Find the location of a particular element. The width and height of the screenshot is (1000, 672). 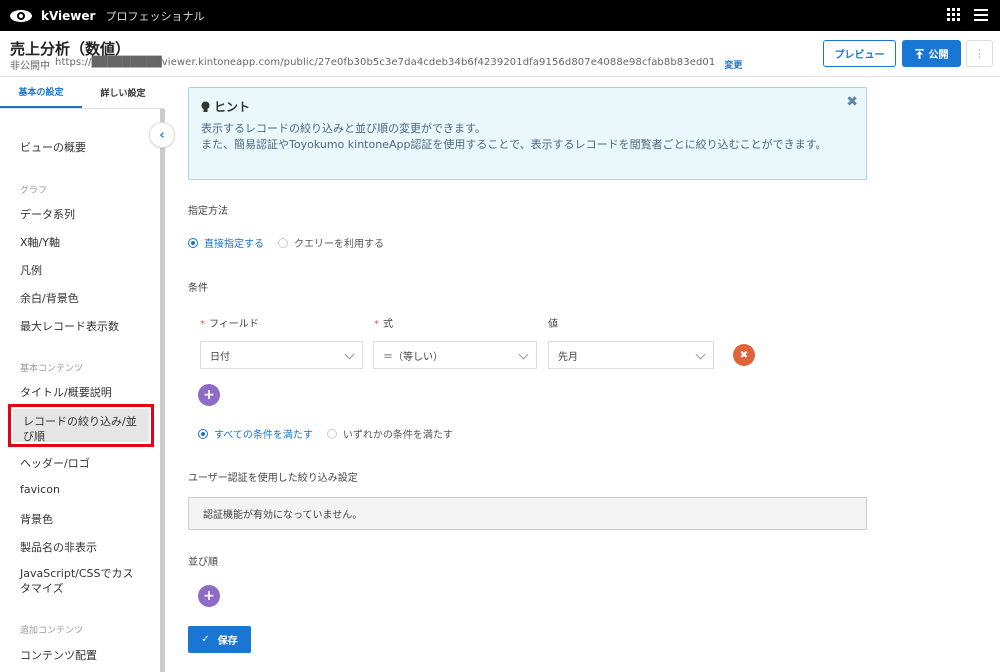

add-condition-button: + is located at coordinates (209, 395).